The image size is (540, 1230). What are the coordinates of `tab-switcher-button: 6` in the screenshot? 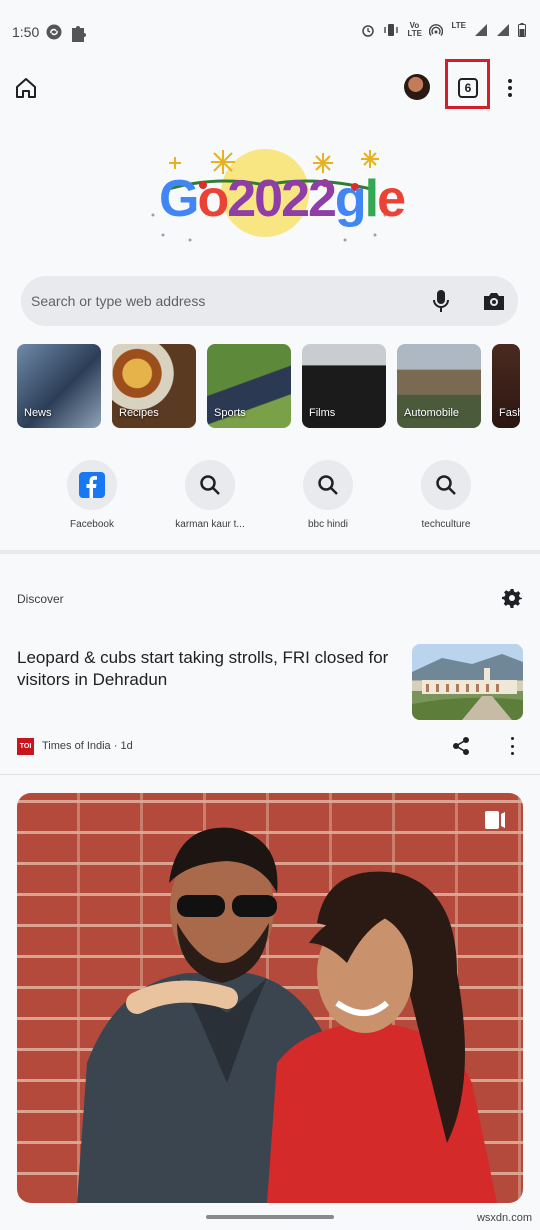 It's located at (468, 88).